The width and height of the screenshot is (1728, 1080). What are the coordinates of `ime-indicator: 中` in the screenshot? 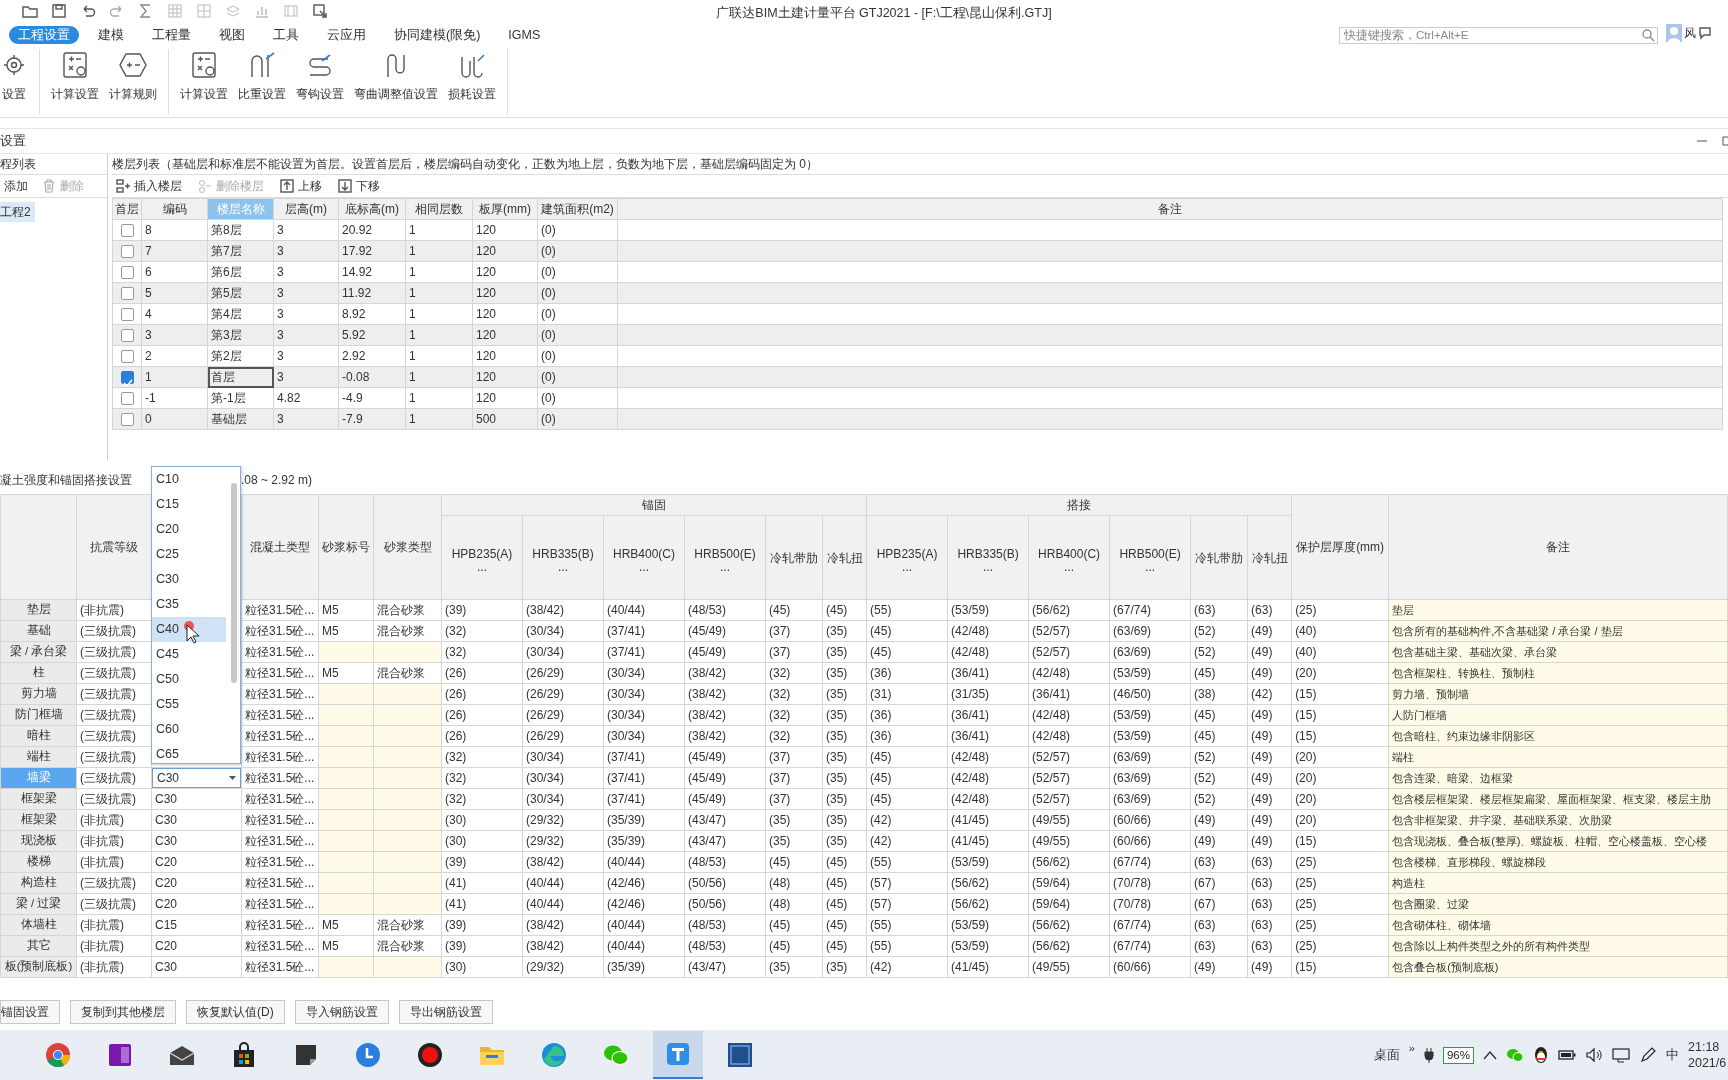 It's located at (1672, 1055).